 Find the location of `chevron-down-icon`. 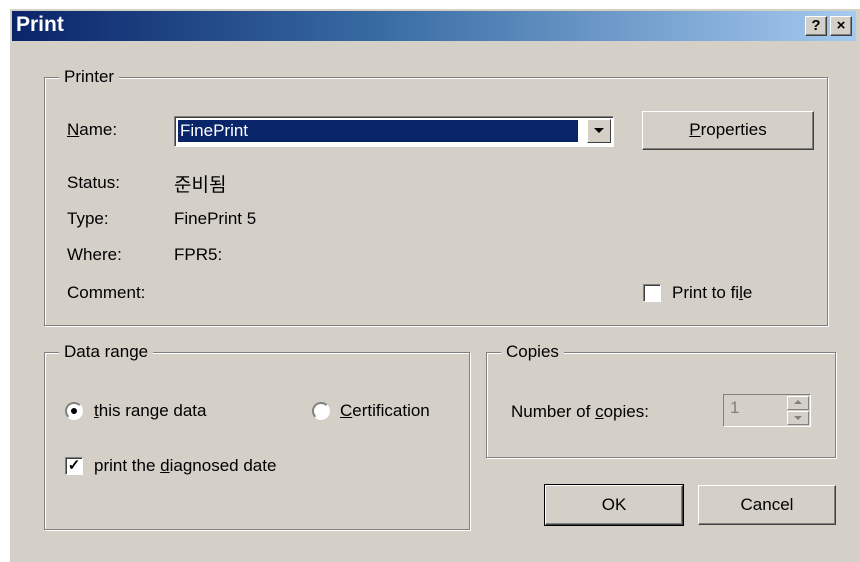

chevron-down-icon is located at coordinates (599, 130).